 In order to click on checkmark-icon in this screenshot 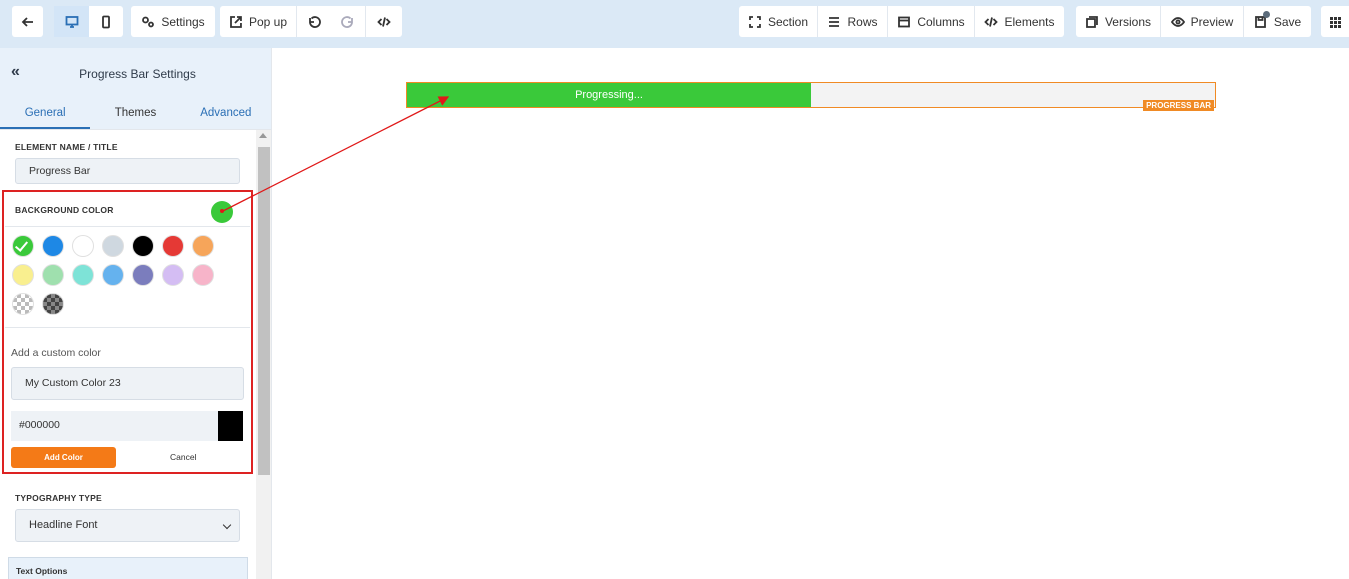, I will do `click(21, 245)`.